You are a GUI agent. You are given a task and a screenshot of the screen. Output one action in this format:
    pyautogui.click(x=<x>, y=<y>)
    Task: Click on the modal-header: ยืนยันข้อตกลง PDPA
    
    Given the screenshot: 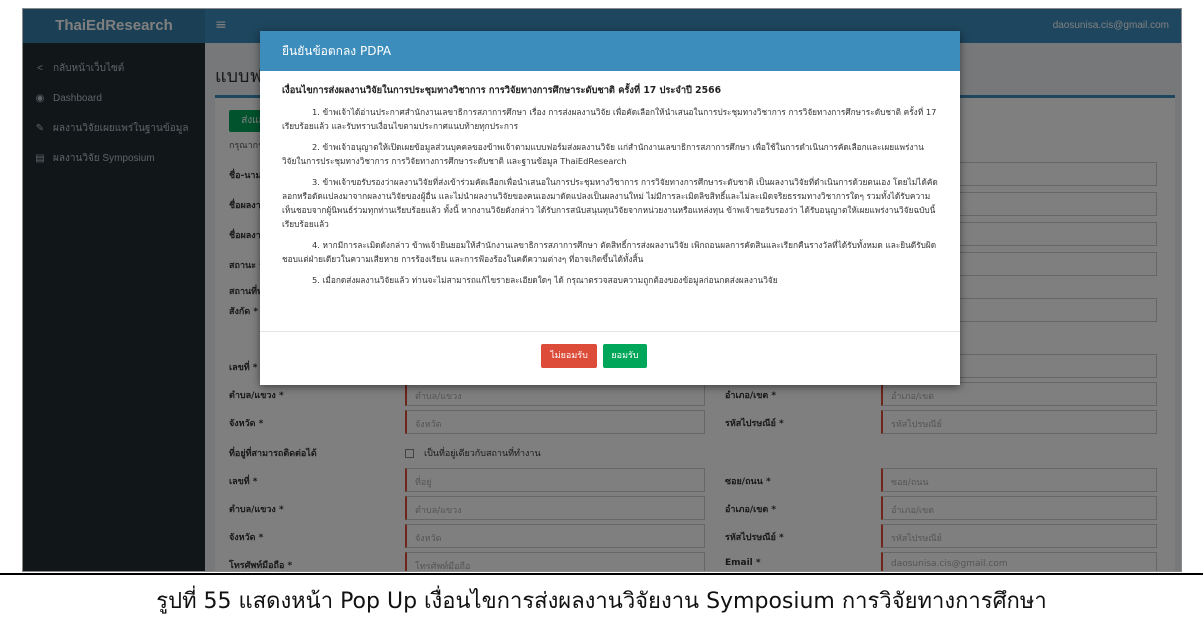 What is the action you would take?
    pyautogui.click(x=610, y=51)
    